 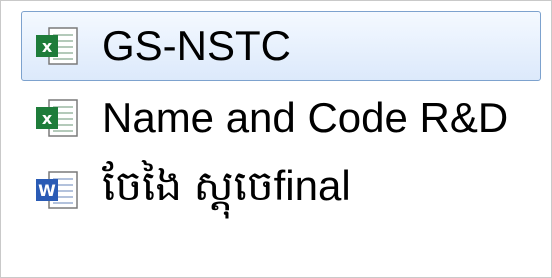 What do you see at coordinates (305, 117) in the screenshot?
I see `file-name: Name and Code R&D` at bounding box center [305, 117].